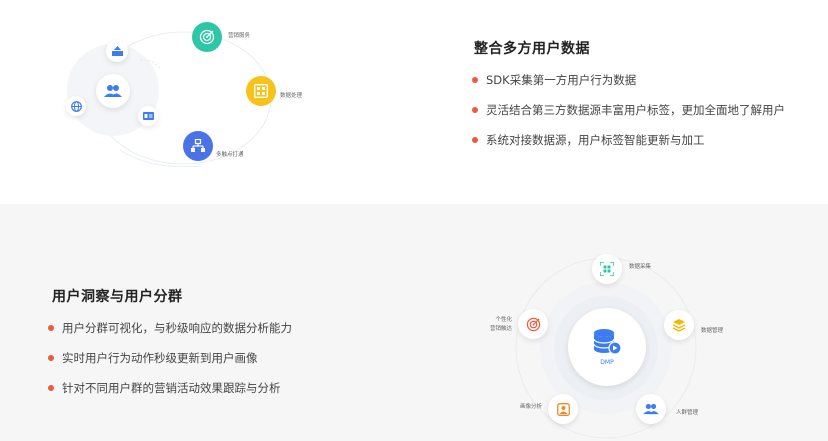  I want to click on upload-tray-icon, so click(117, 51).